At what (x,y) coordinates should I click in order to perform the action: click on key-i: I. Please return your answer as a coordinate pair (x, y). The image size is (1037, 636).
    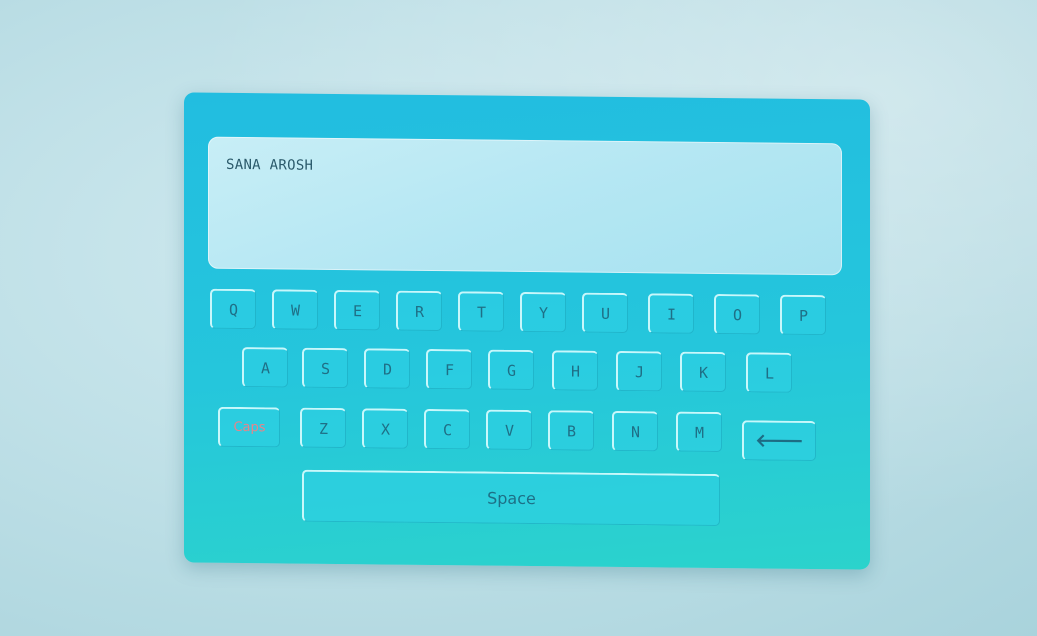
    Looking at the image, I should click on (671, 313).